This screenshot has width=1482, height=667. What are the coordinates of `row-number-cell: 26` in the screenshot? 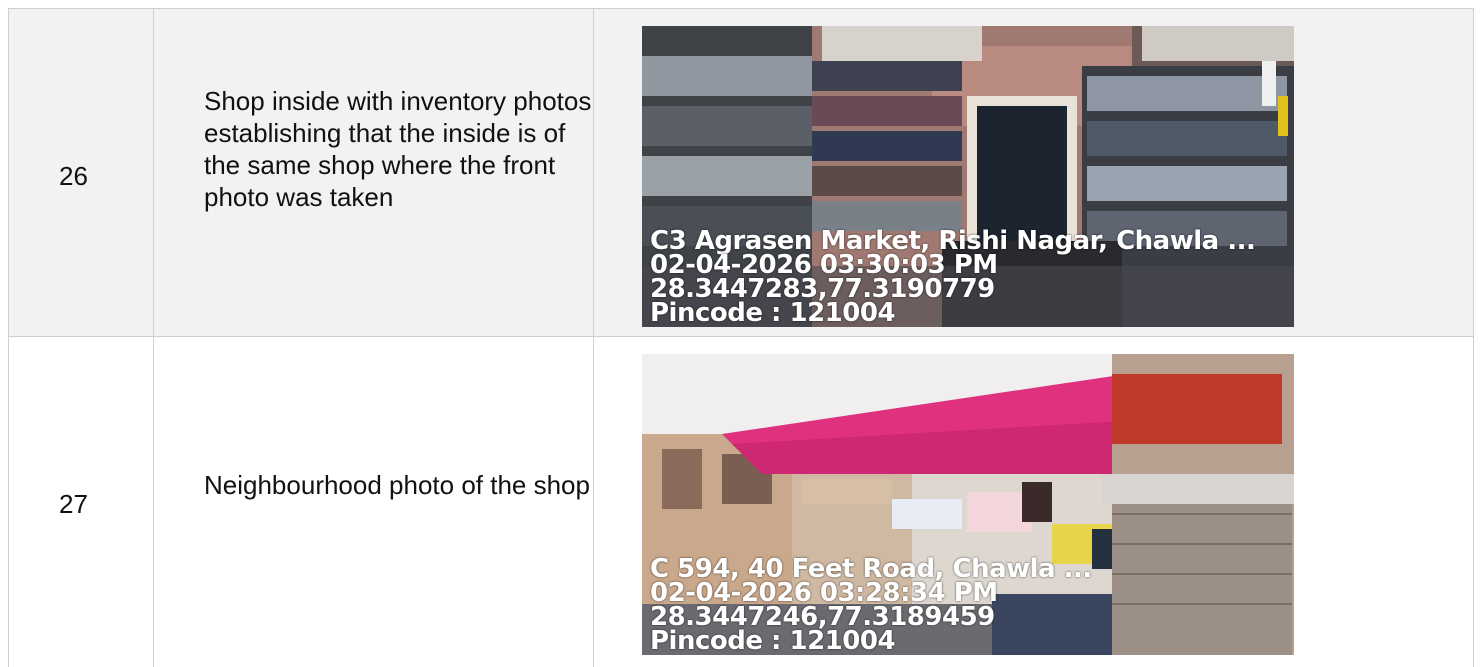 It's located at (80, 172).